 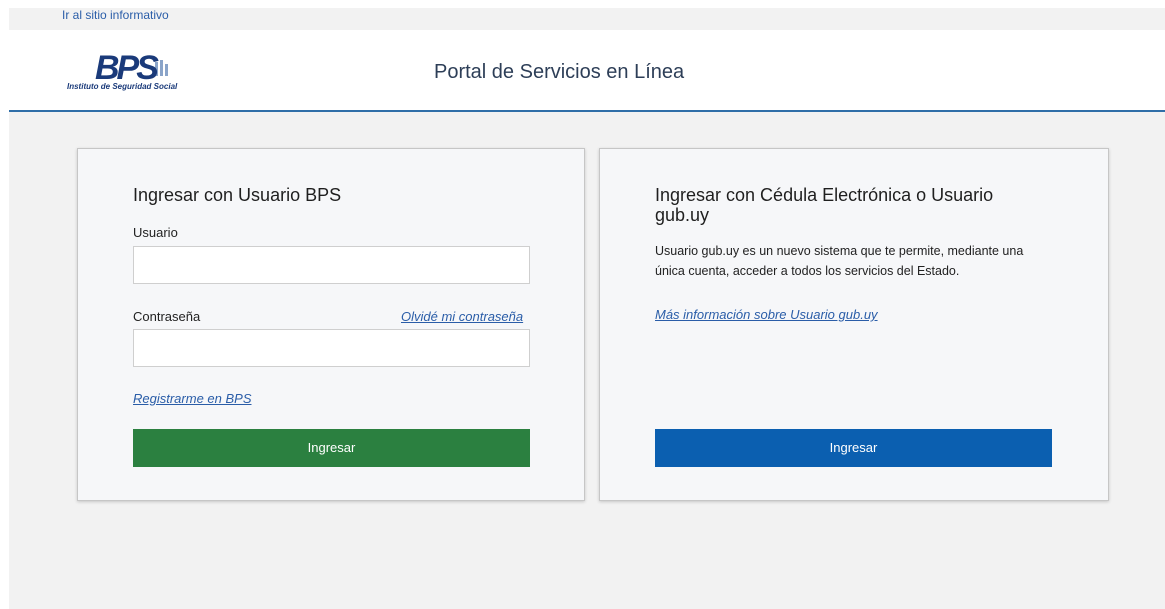 What do you see at coordinates (155, 232) in the screenshot?
I see `username-label: Usuario` at bounding box center [155, 232].